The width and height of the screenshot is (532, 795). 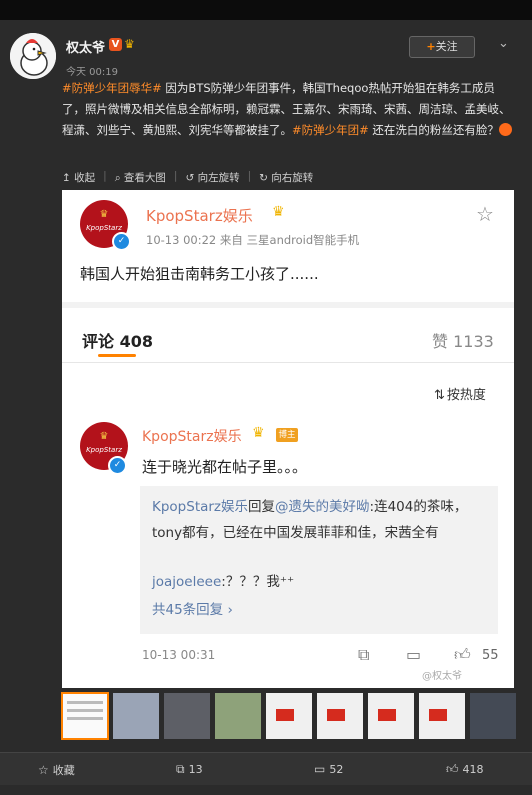 What do you see at coordinates (288, 362) in the screenshot?
I see `divider` at bounding box center [288, 362].